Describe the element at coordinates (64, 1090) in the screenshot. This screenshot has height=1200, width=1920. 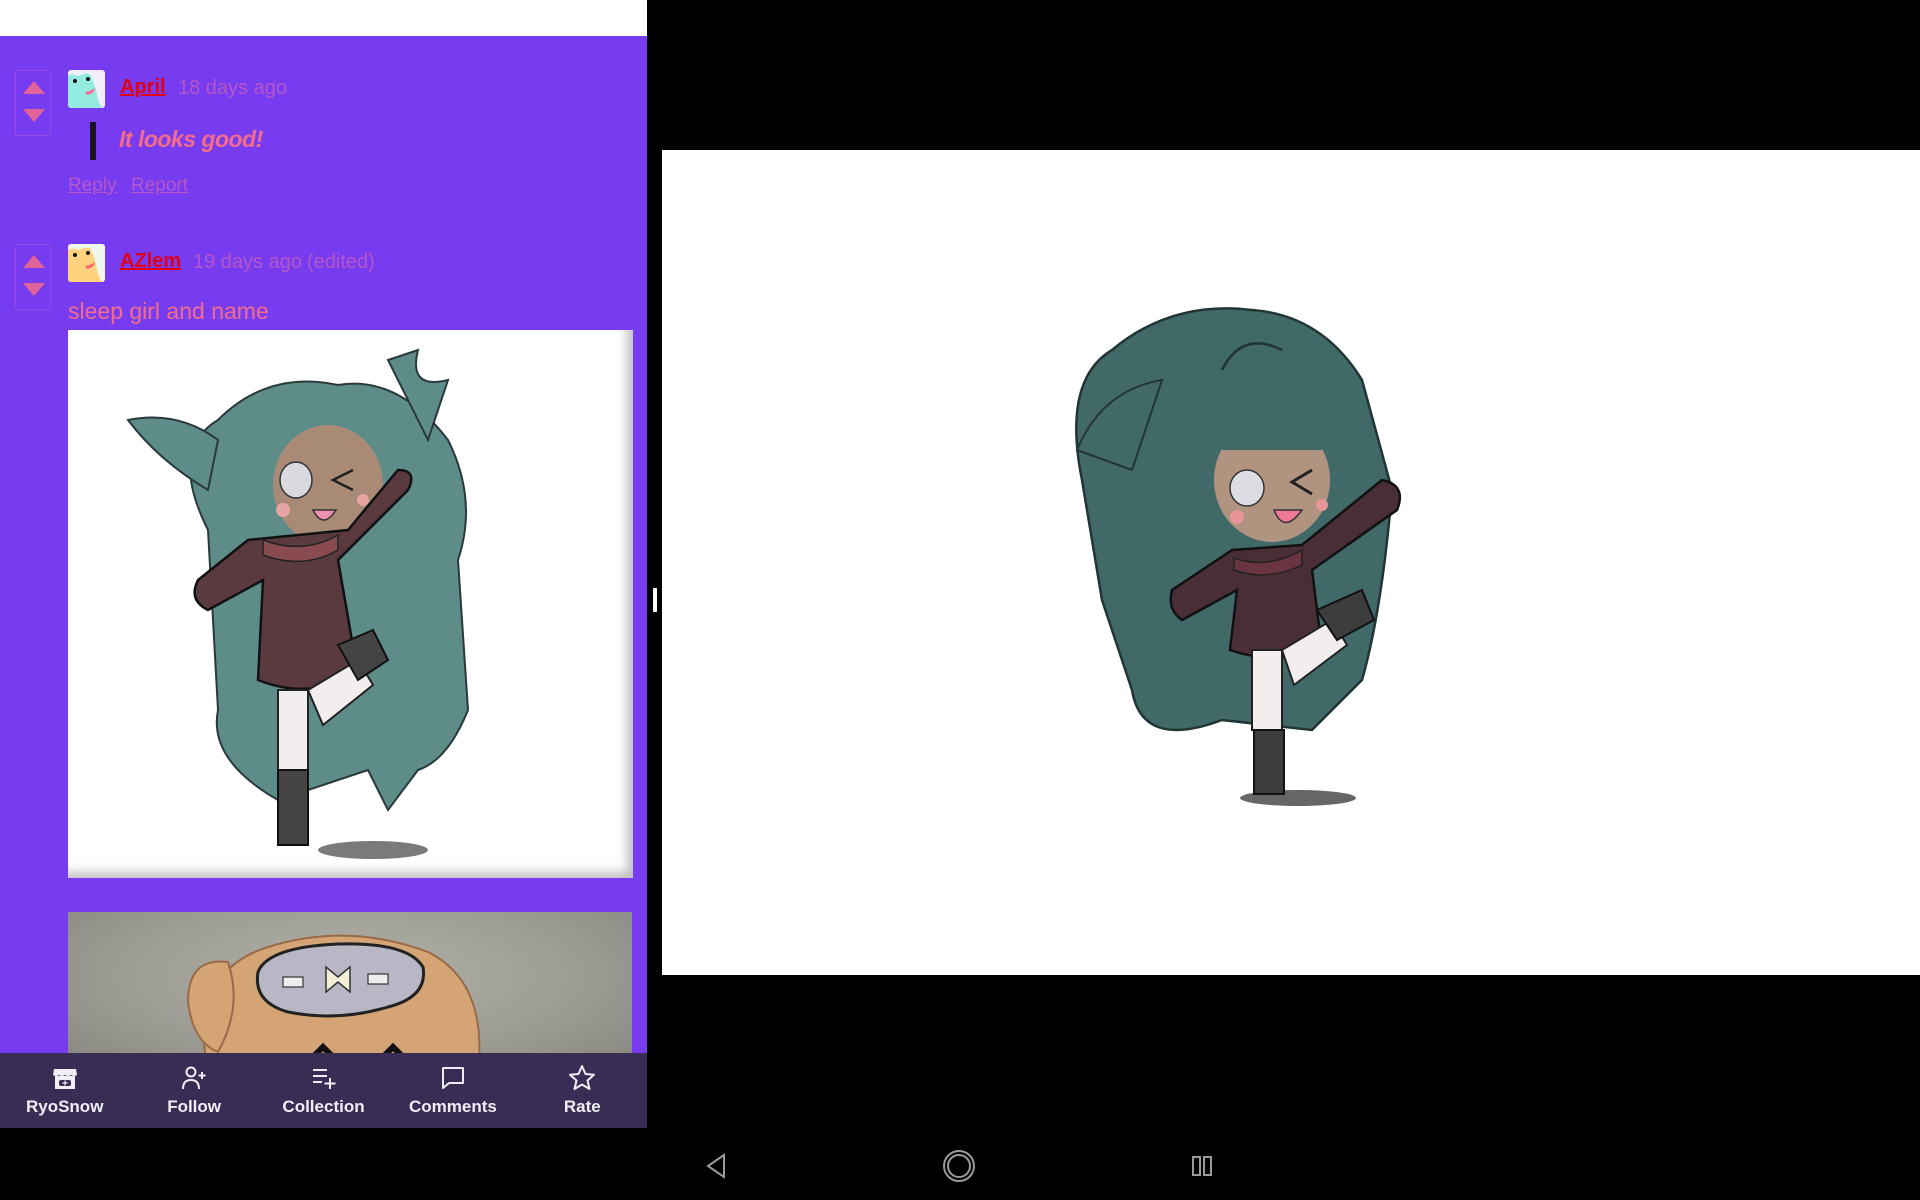
I see `creator-profile-button: RyoSnow` at that location.